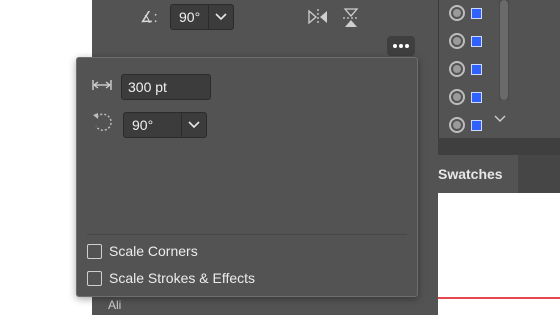 The height and width of the screenshot is (315, 560). I want to click on rotate-icon, so click(103, 124).